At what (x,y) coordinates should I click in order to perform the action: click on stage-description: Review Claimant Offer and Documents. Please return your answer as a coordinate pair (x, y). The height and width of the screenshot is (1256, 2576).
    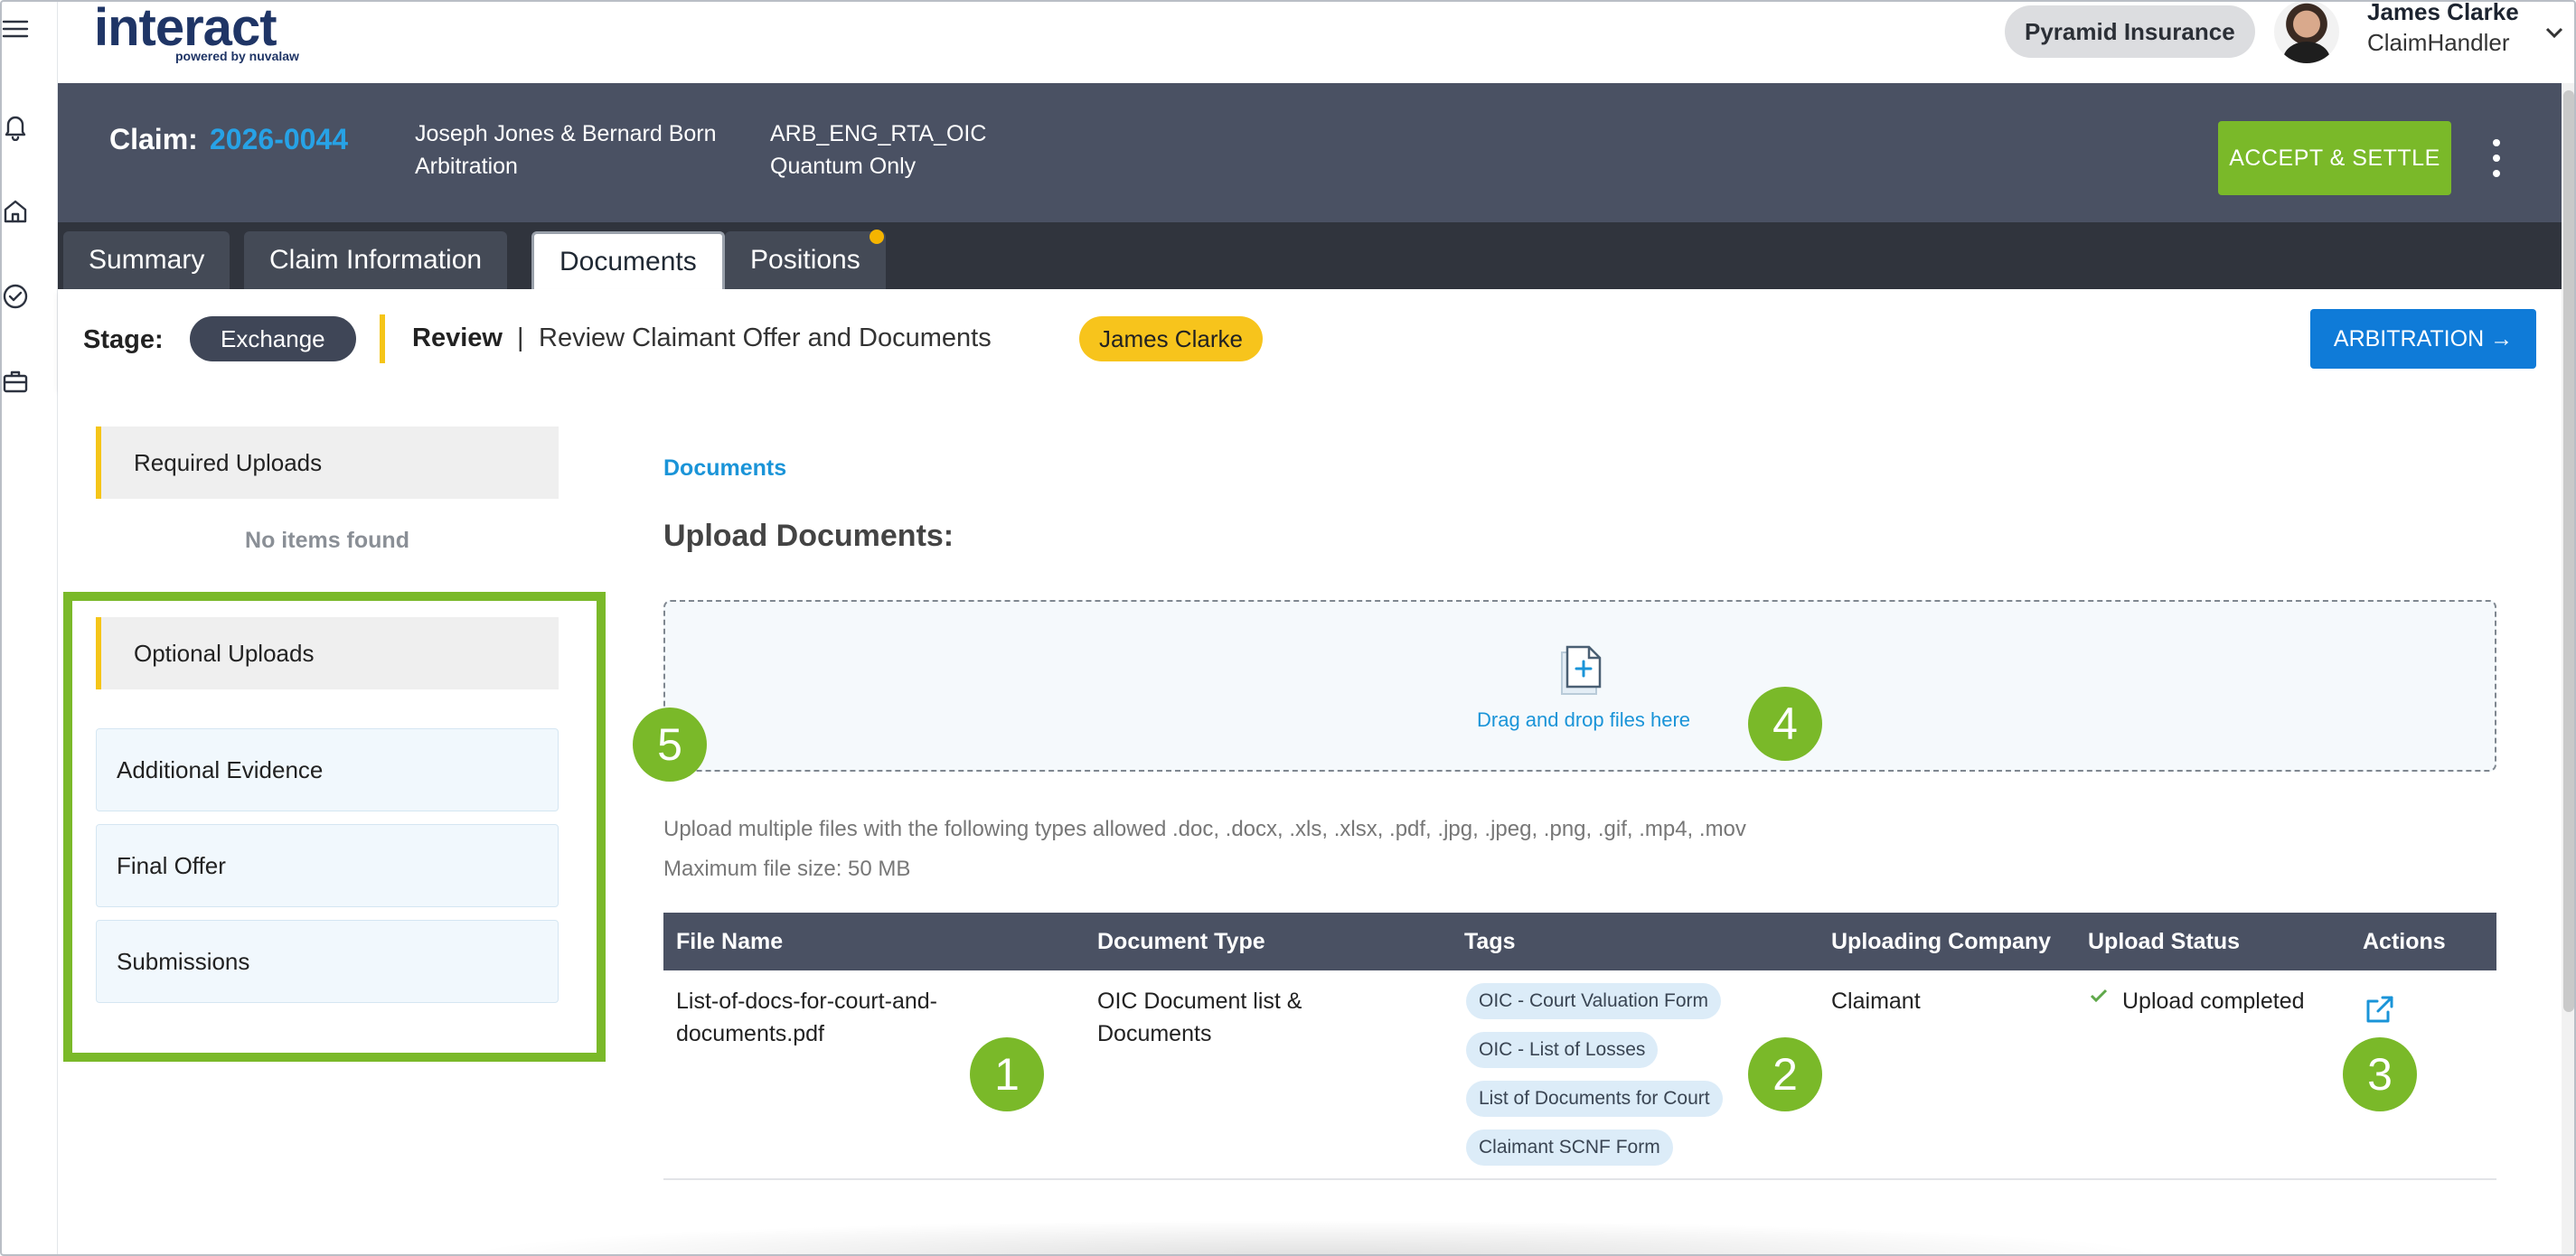
    Looking at the image, I should click on (765, 337).